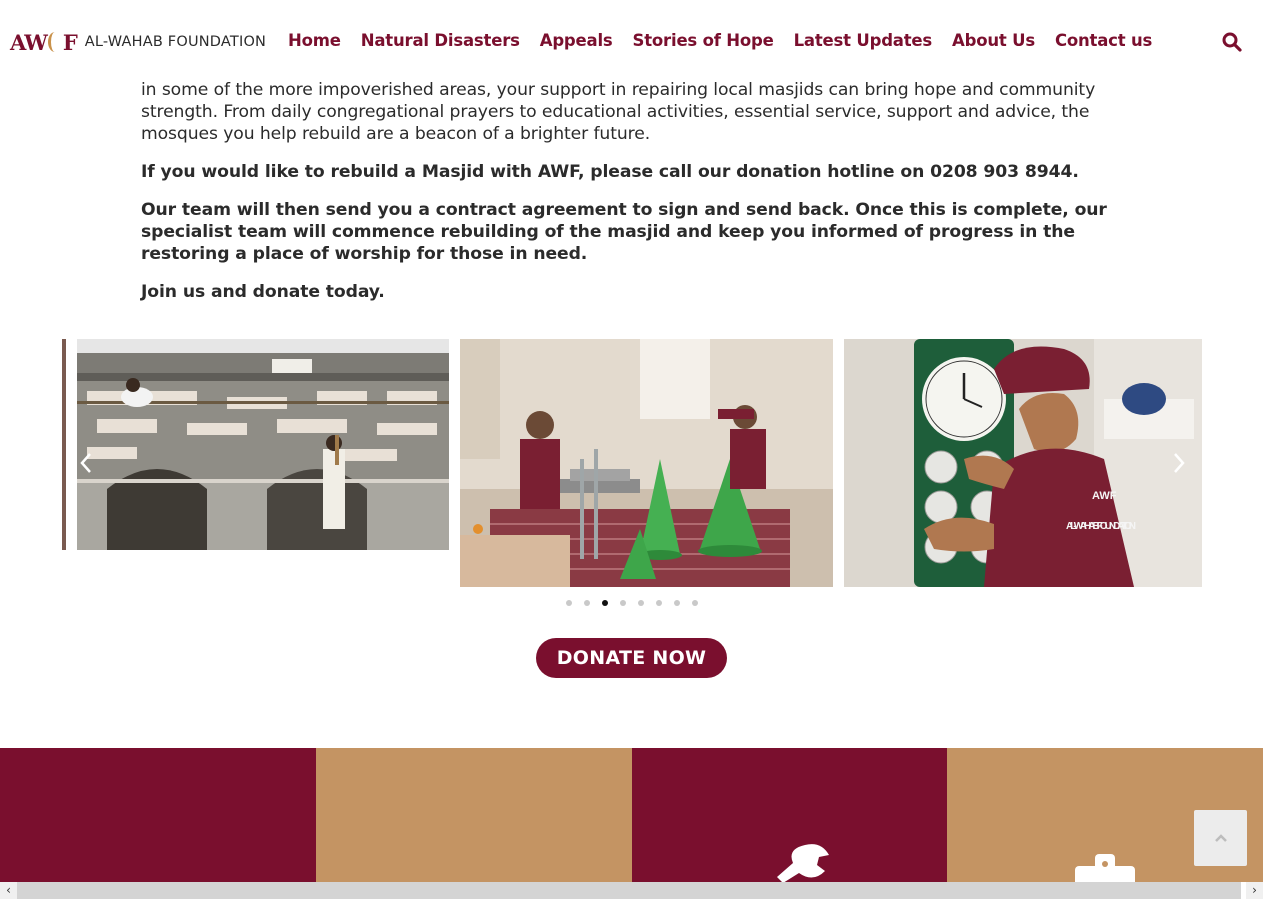  Describe the element at coordinates (993, 40) in the screenshot. I see `nav-about-us: About Us` at that location.